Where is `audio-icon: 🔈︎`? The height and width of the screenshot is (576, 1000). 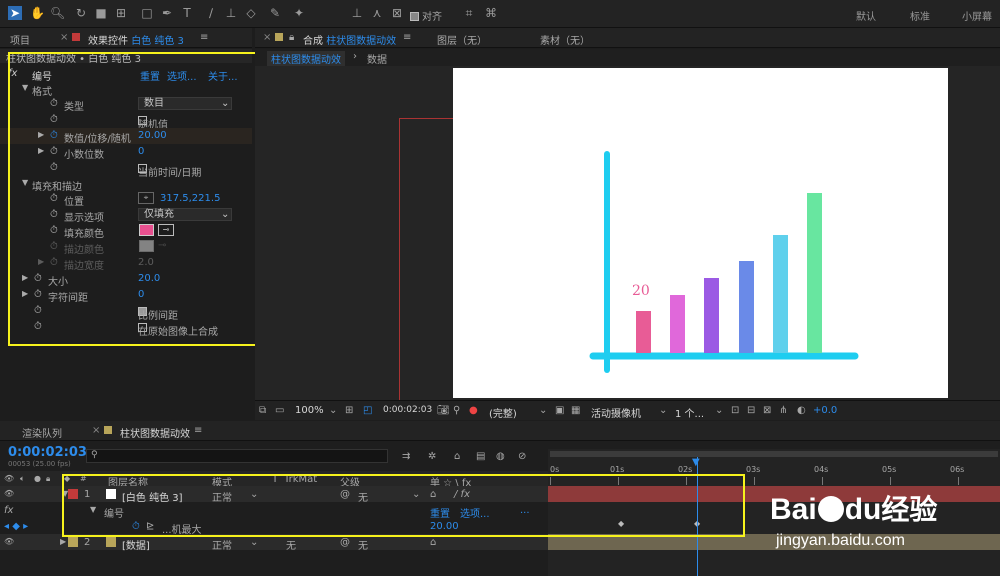 audio-icon: 🔈︎ is located at coordinates (22, 478).